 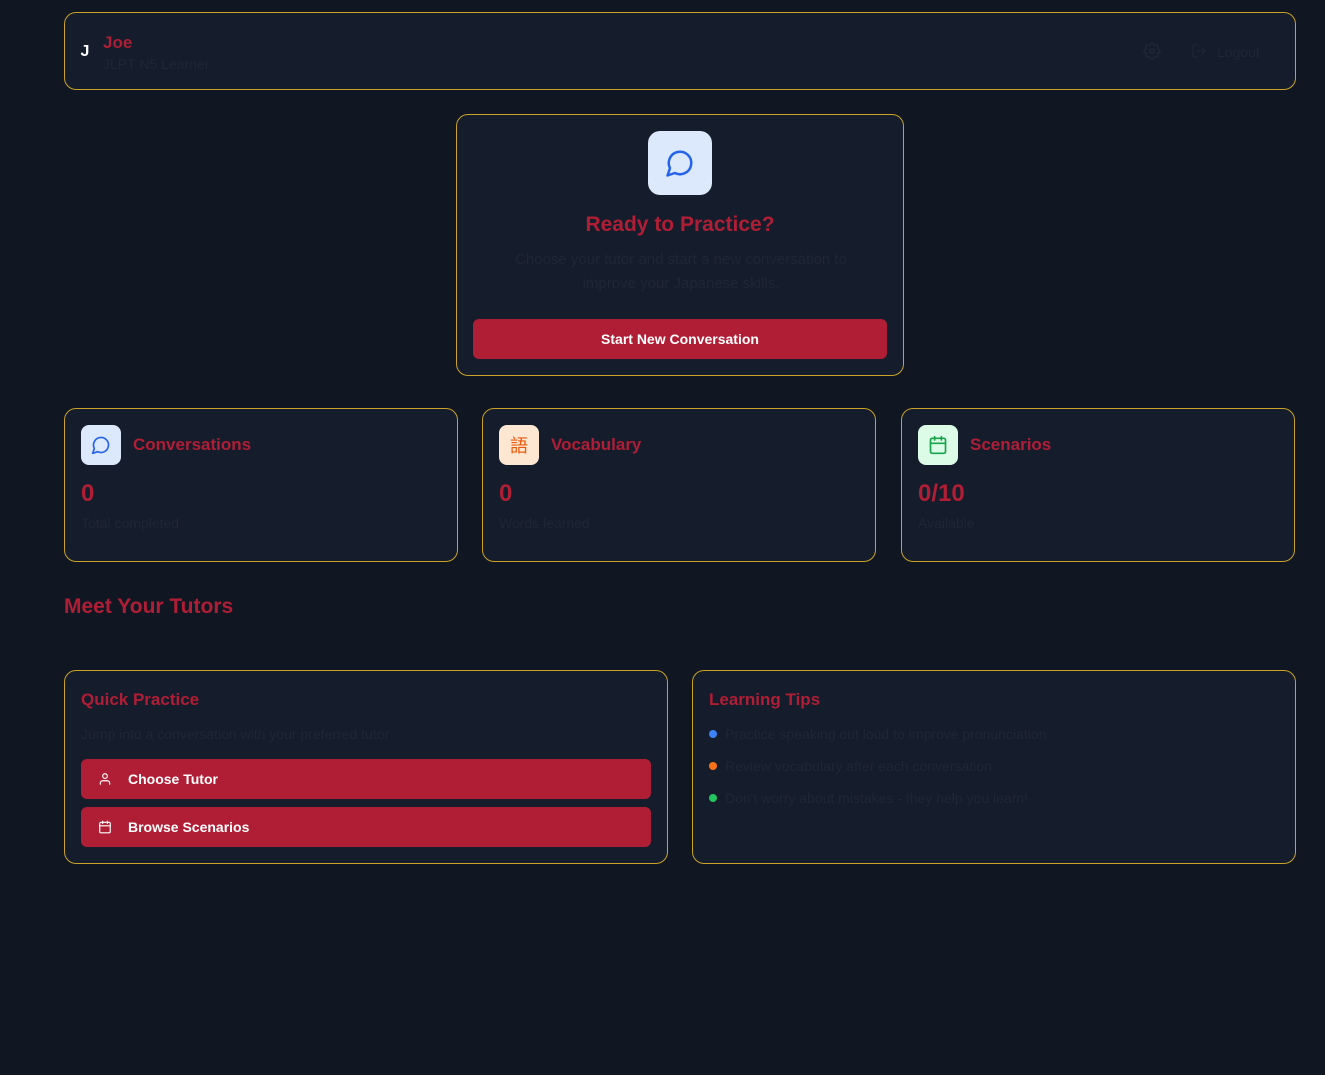 What do you see at coordinates (941, 493) in the screenshot?
I see `stat-value: 0/10` at bounding box center [941, 493].